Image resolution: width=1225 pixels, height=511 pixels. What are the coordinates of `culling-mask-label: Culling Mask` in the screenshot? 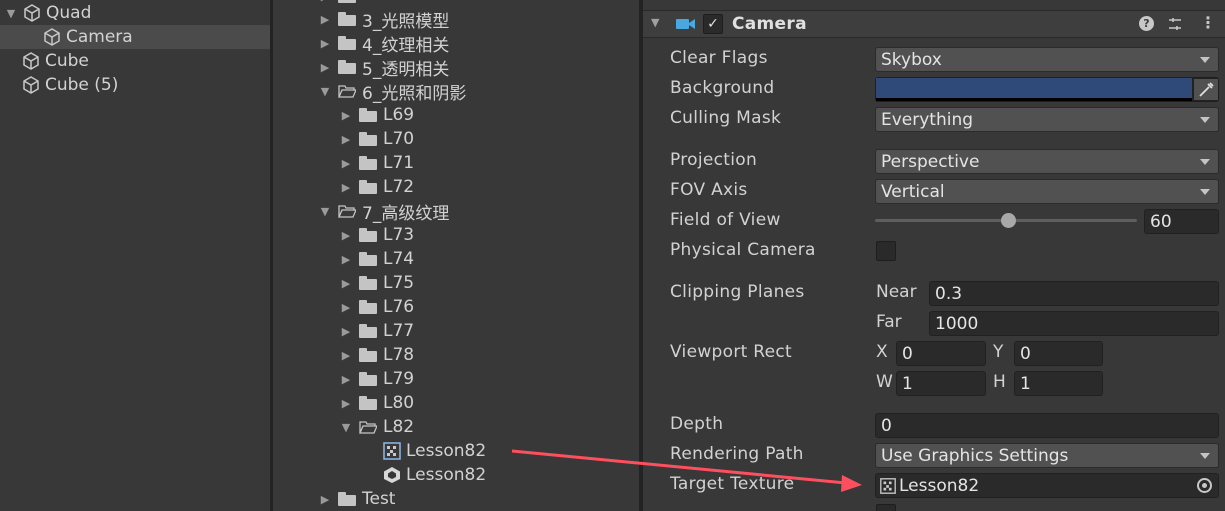 It's located at (726, 118).